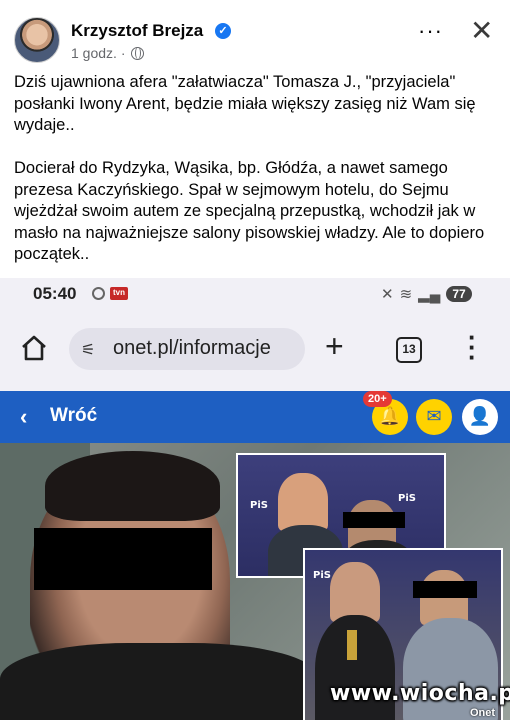 The image size is (510, 720). What do you see at coordinates (259, 505) in the screenshot?
I see `party-logo: PiS` at bounding box center [259, 505].